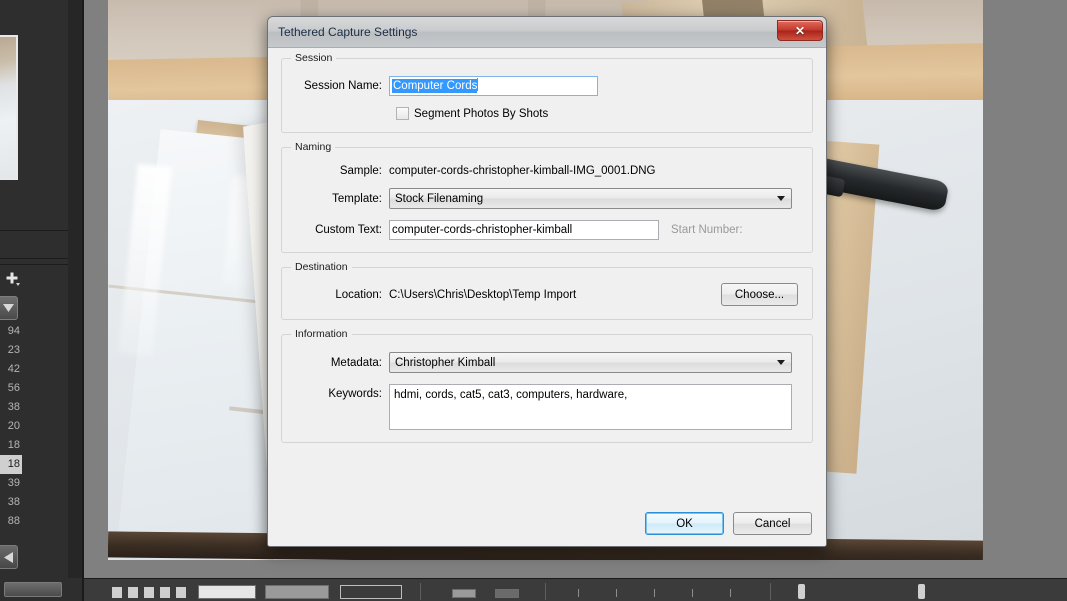  What do you see at coordinates (728, 523) in the screenshot?
I see `dialog-footer: OK Cancel` at bounding box center [728, 523].